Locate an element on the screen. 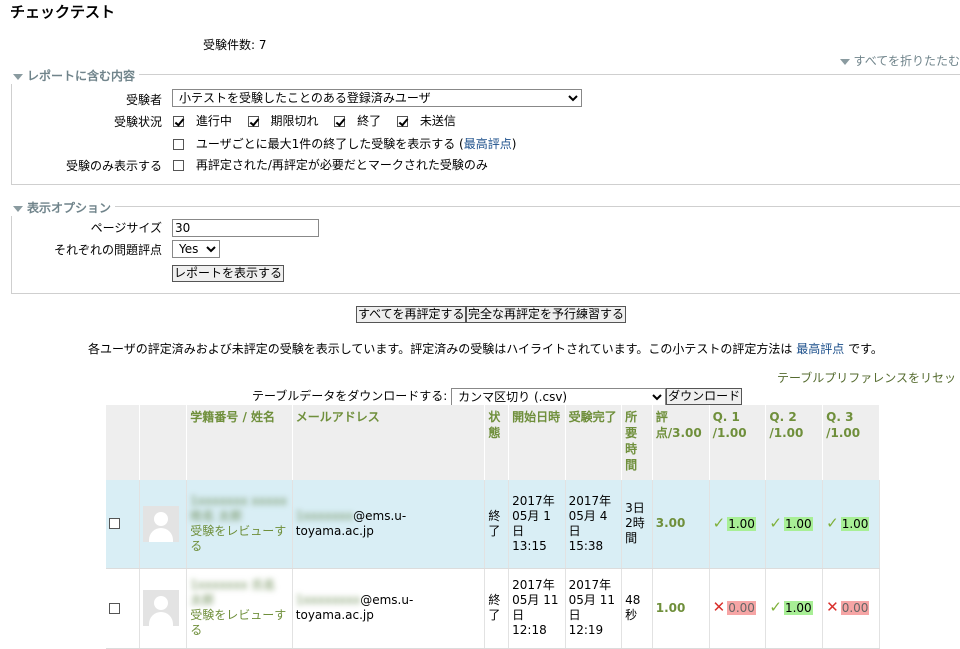 The height and width of the screenshot is (649, 960). page-size-input is located at coordinates (245, 228).